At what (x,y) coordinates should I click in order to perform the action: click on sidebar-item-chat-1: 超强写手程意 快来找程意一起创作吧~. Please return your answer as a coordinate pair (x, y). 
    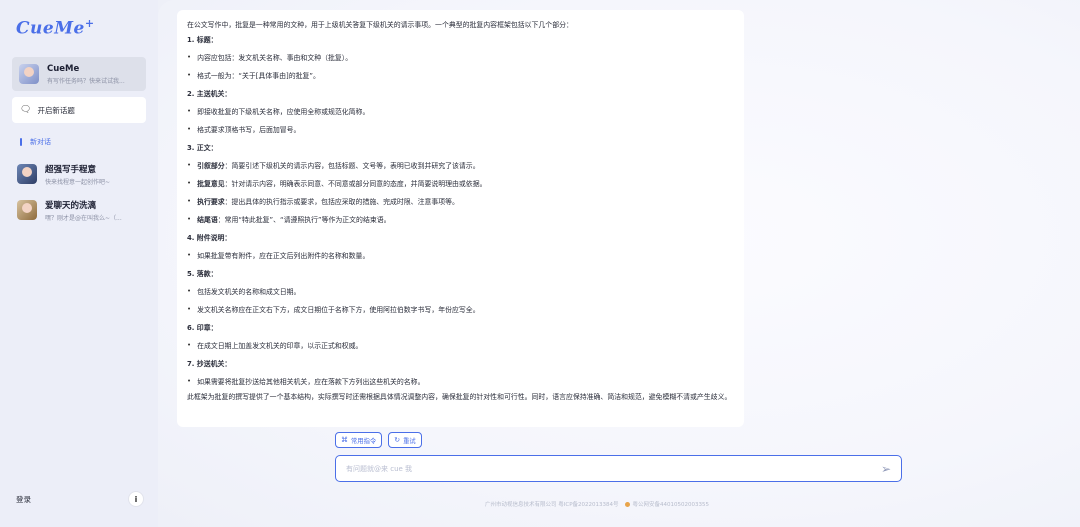
    Looking at the image, I should click on (79, 174).